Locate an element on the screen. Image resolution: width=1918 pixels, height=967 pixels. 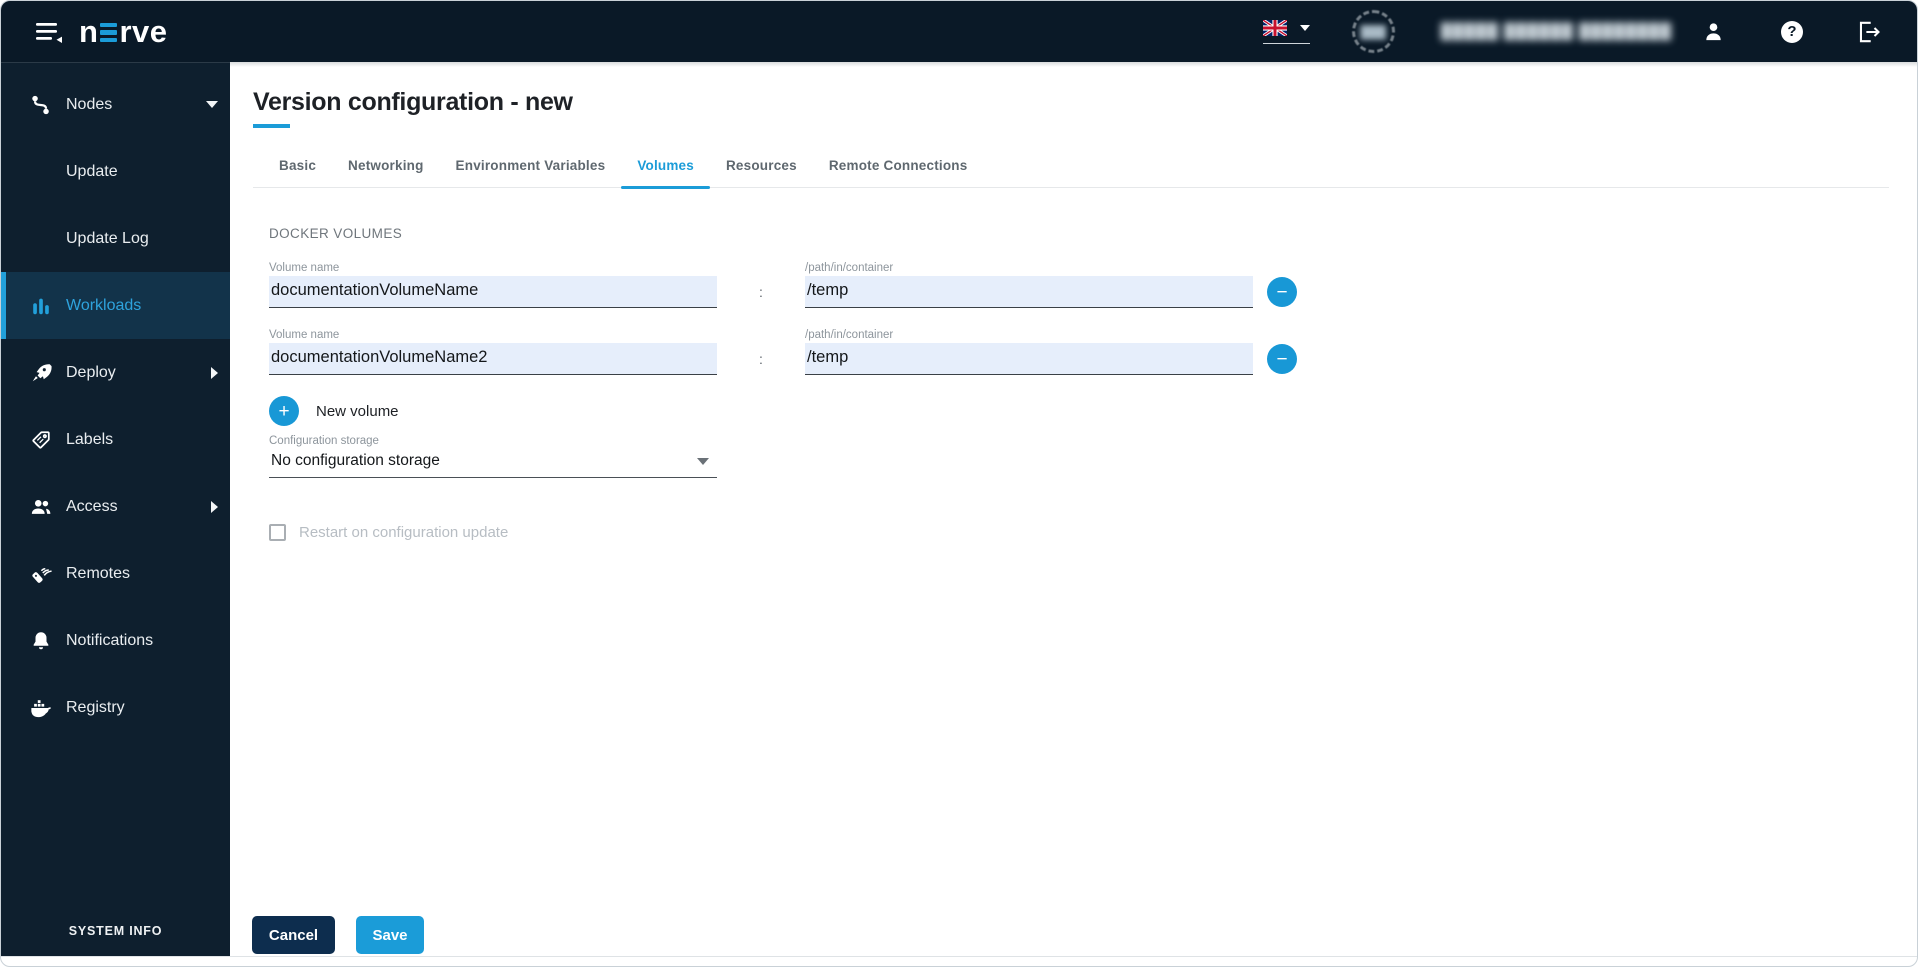
sidebar-item-label: Access is located at coordinates (92, 506).